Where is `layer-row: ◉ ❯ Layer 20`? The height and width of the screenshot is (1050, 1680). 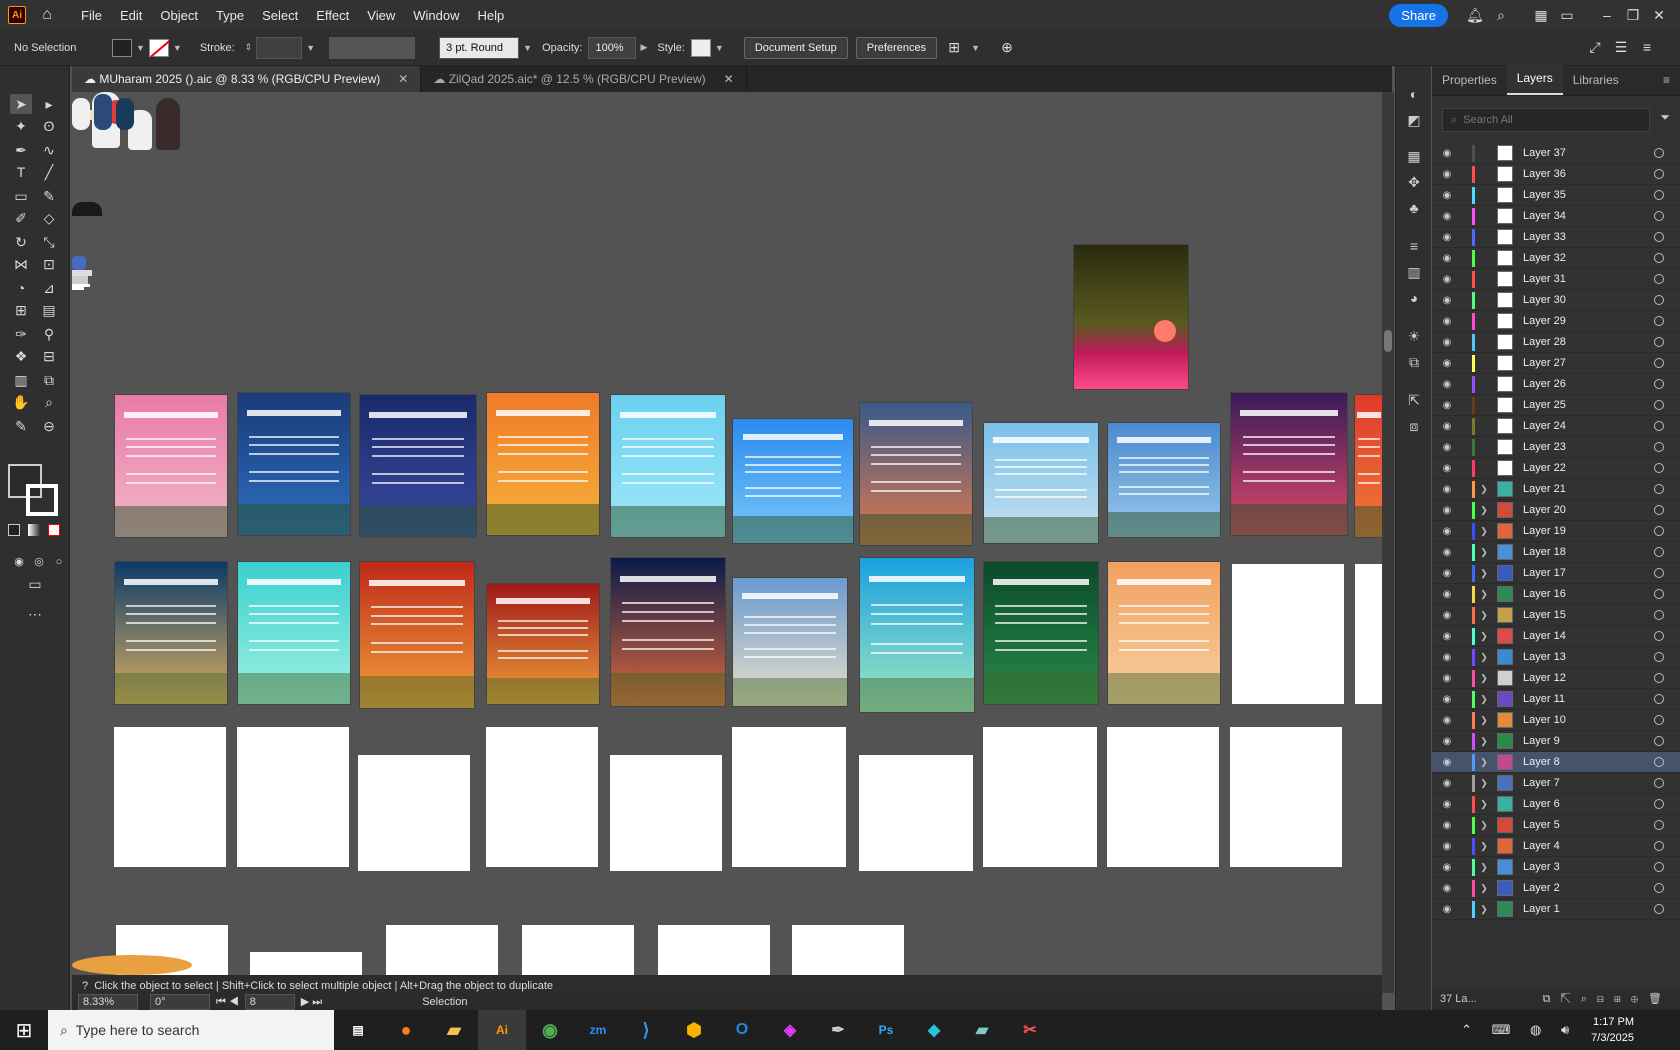 layer-row: ◉ ❯ Layer 20 is located at coordinates (1556, 510).